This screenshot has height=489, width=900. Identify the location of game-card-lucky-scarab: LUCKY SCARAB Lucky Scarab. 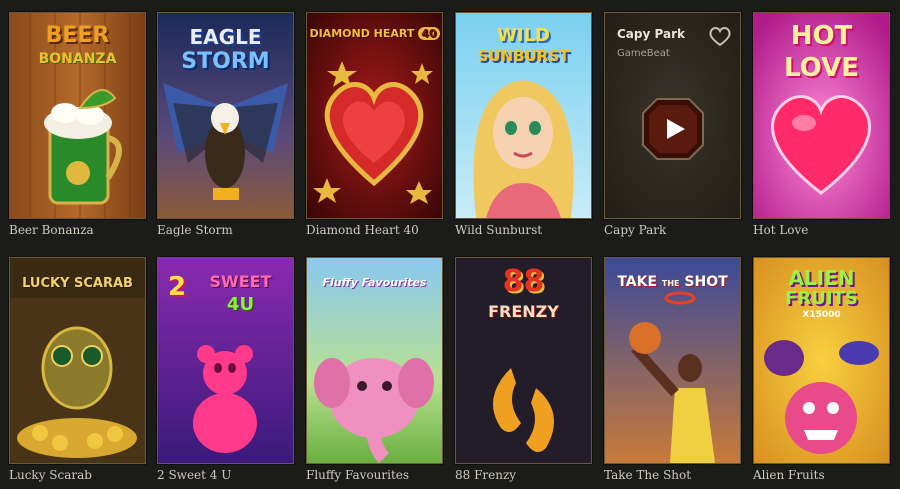
(77, 369).